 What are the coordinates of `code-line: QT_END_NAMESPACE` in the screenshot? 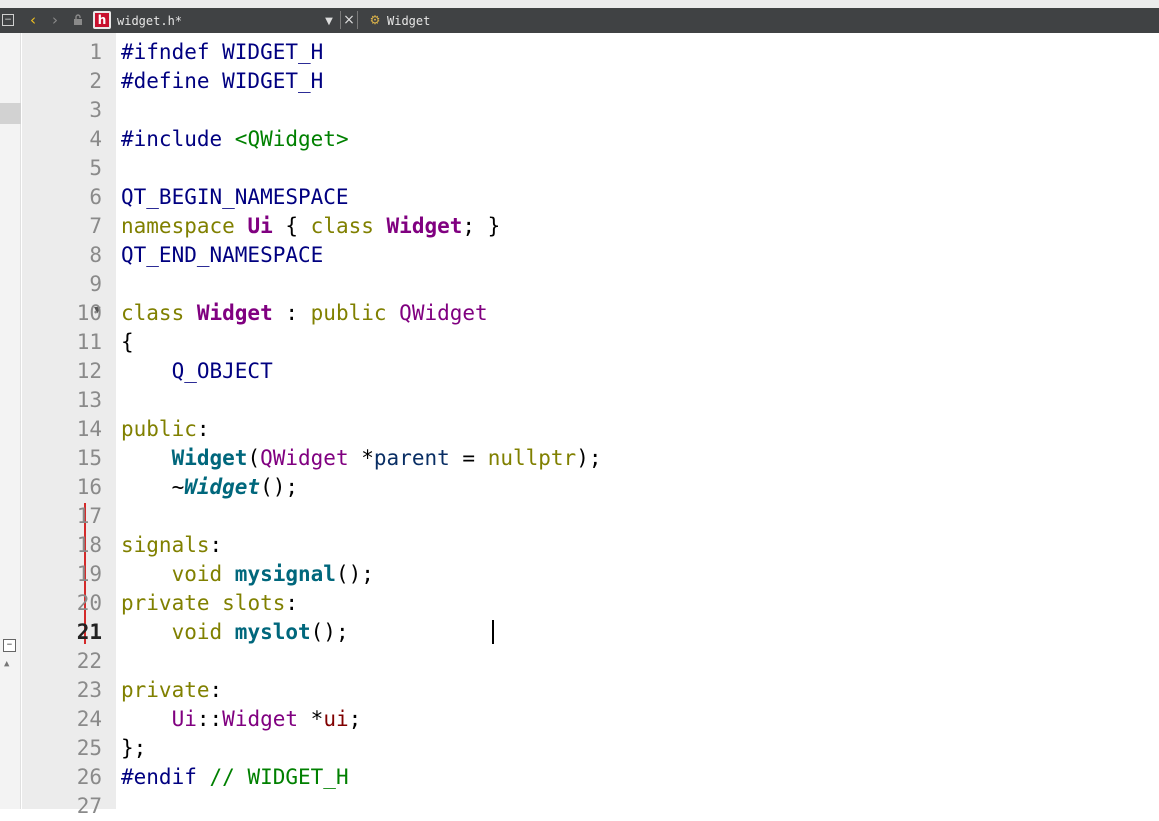 It's located at (222, 255).